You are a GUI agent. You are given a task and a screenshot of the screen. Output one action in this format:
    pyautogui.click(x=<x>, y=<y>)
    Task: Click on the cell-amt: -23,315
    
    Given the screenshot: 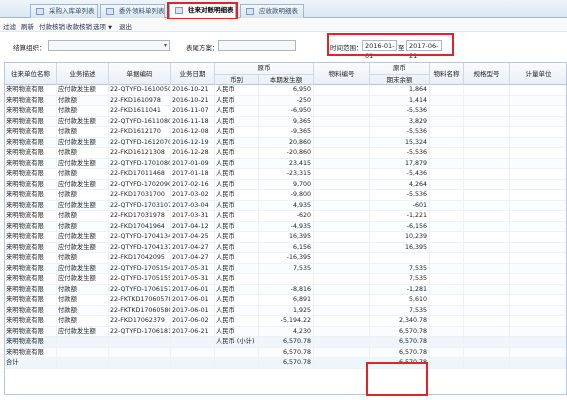 What is the action you would take?
    pyautogui.click(x=286, y=174)
    